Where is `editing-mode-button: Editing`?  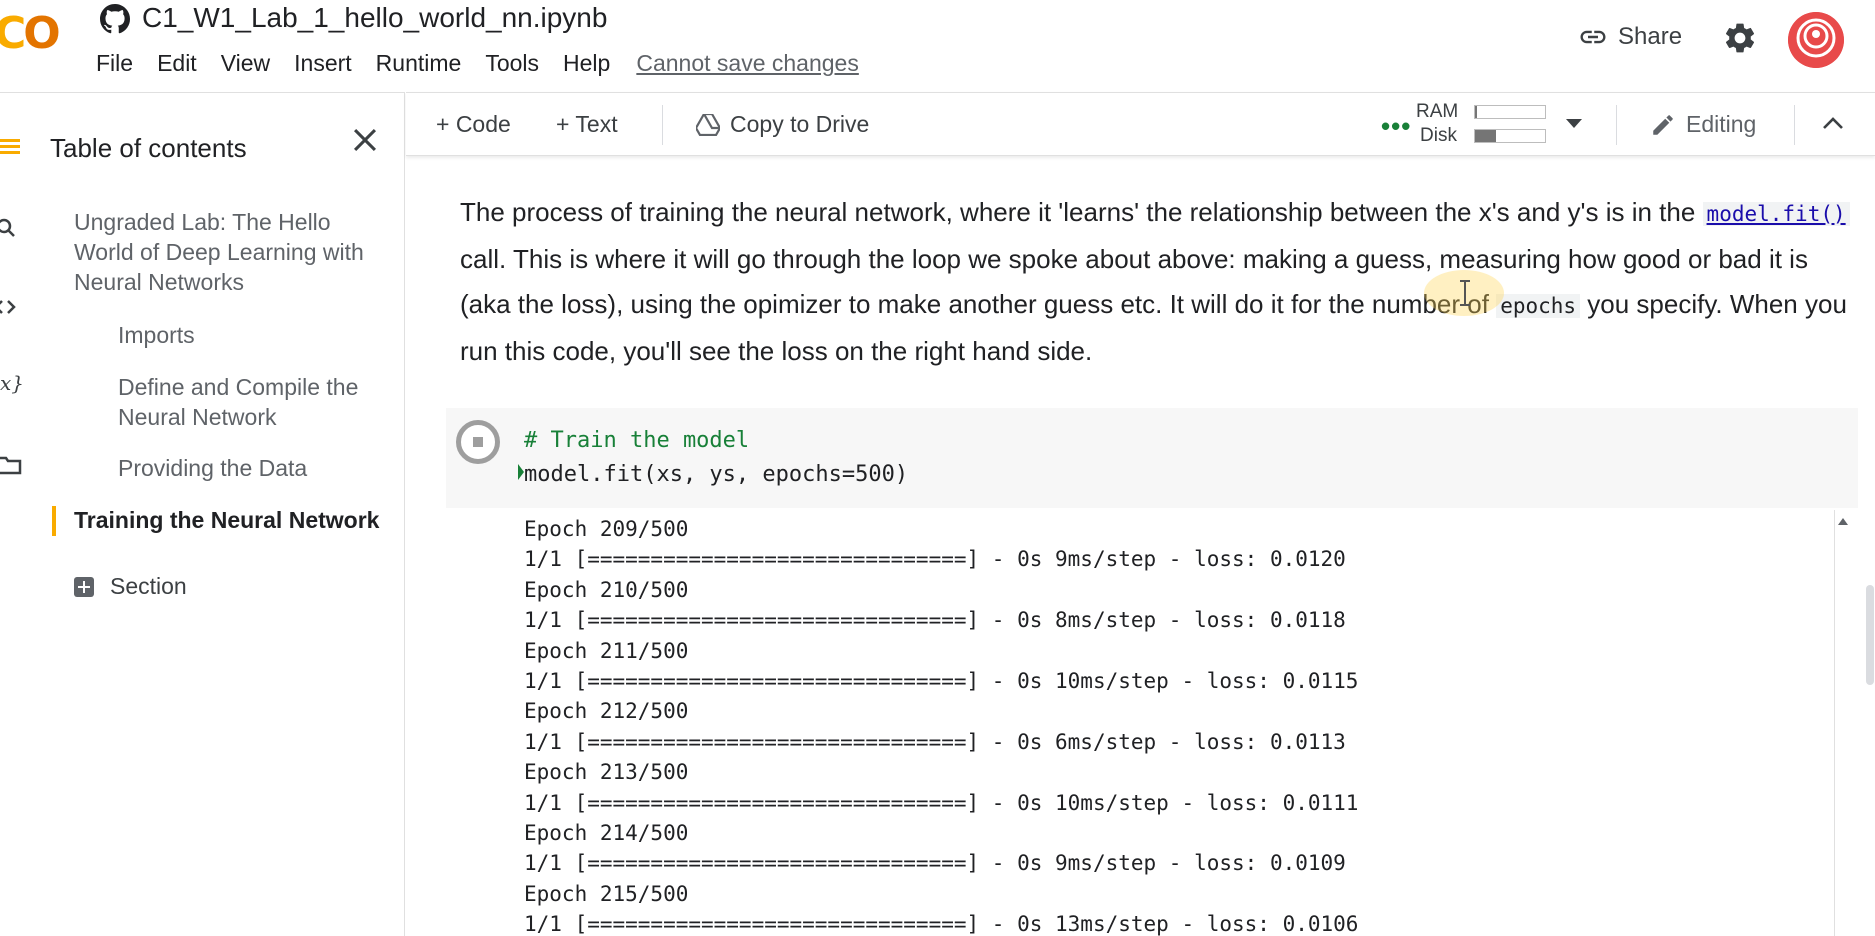
editing-mode-button: Editing is located at coordinates (1703, 124).